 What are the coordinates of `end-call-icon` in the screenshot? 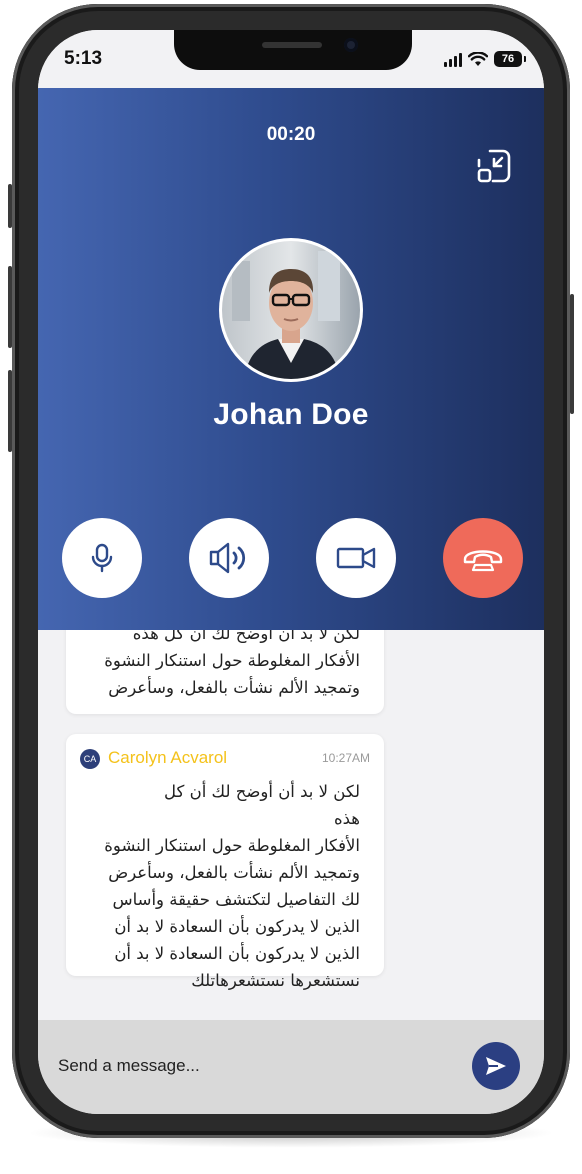 It's located at (483, 561).